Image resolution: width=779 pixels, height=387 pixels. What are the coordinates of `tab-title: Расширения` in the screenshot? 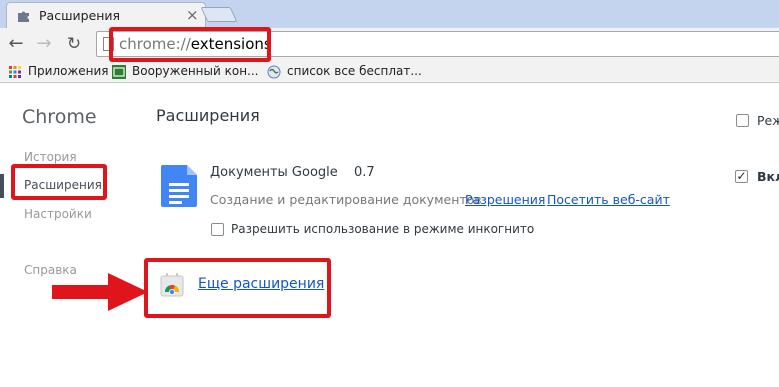 It's located at (80, 15).